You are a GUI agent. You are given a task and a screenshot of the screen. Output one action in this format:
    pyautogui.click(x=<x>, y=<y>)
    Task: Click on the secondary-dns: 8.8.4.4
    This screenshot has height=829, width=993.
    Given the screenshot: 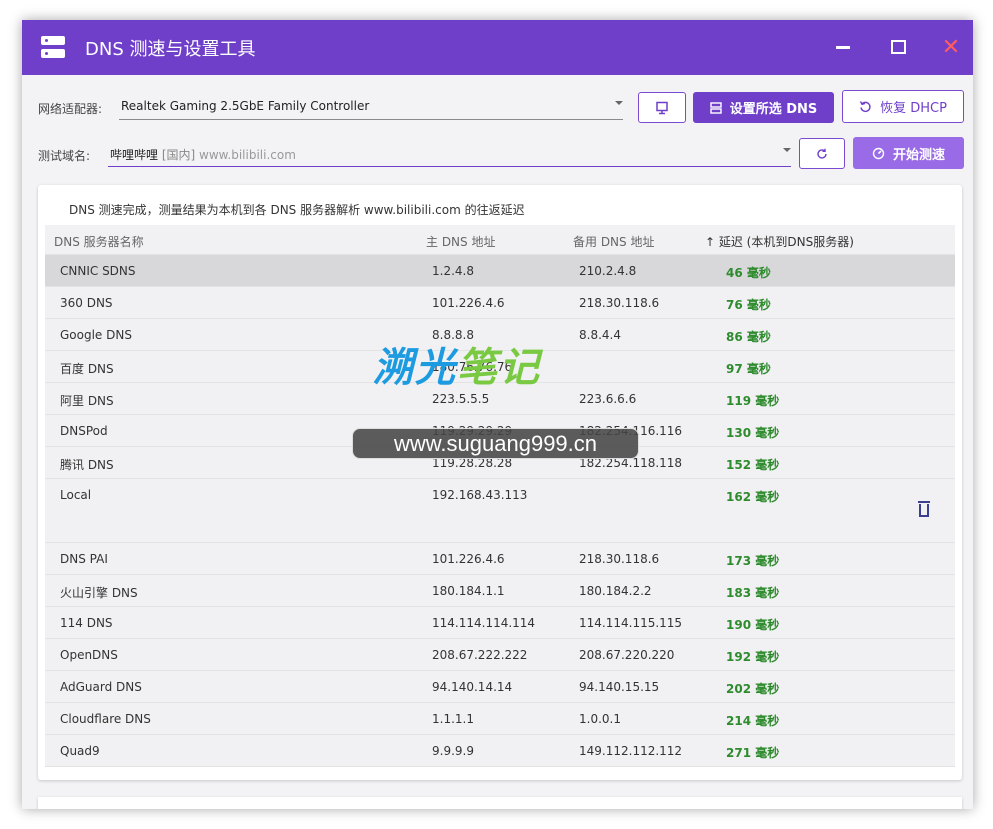 What is the action you would take?
    pyautogui.click(x=600, y=335)
    